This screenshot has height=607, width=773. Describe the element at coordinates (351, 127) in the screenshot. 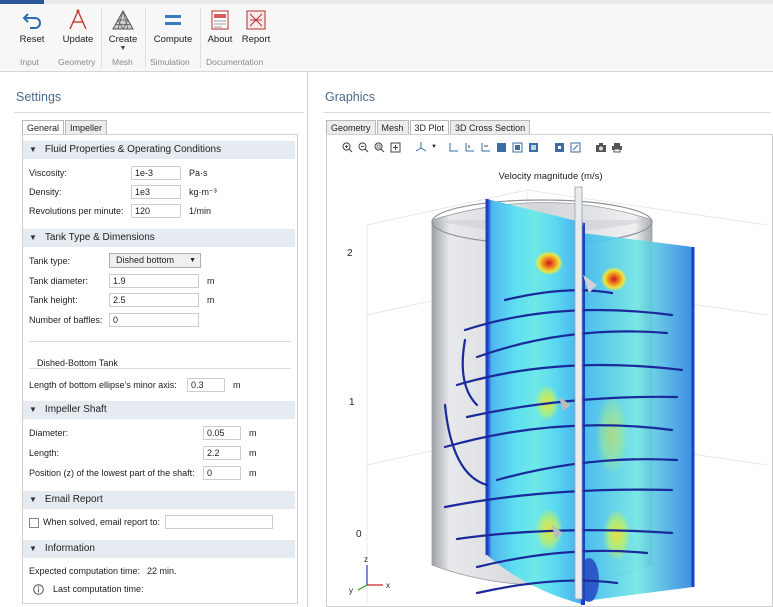

I see `tab-geometry: Geometry` at that location.